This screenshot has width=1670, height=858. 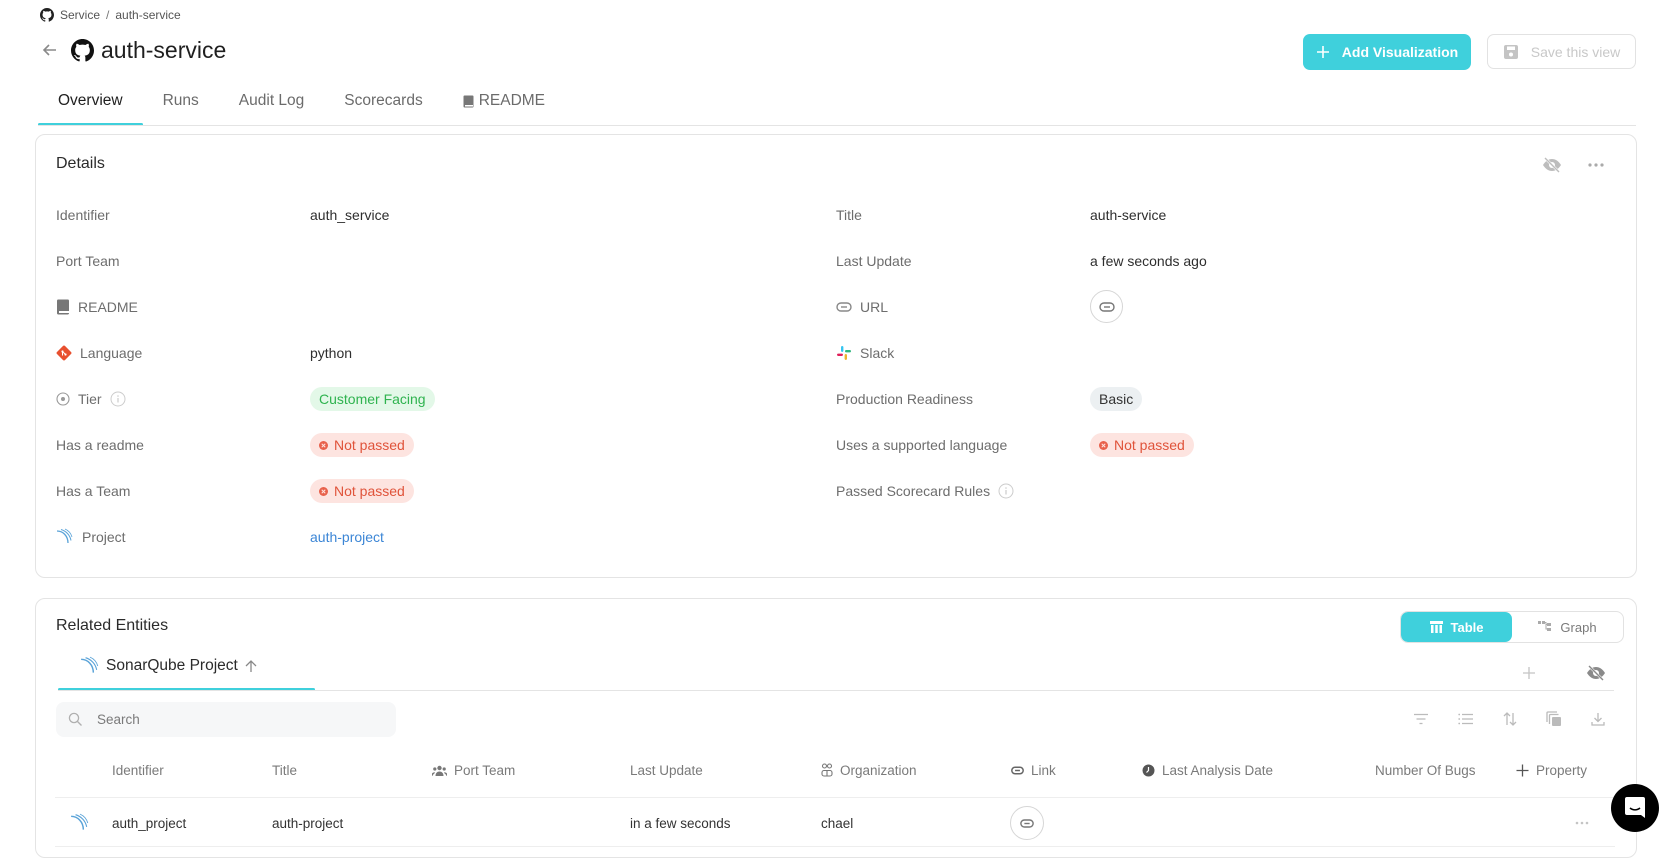 I want to click on column-header-last-update: Last Update, so click(x=666, y=770).